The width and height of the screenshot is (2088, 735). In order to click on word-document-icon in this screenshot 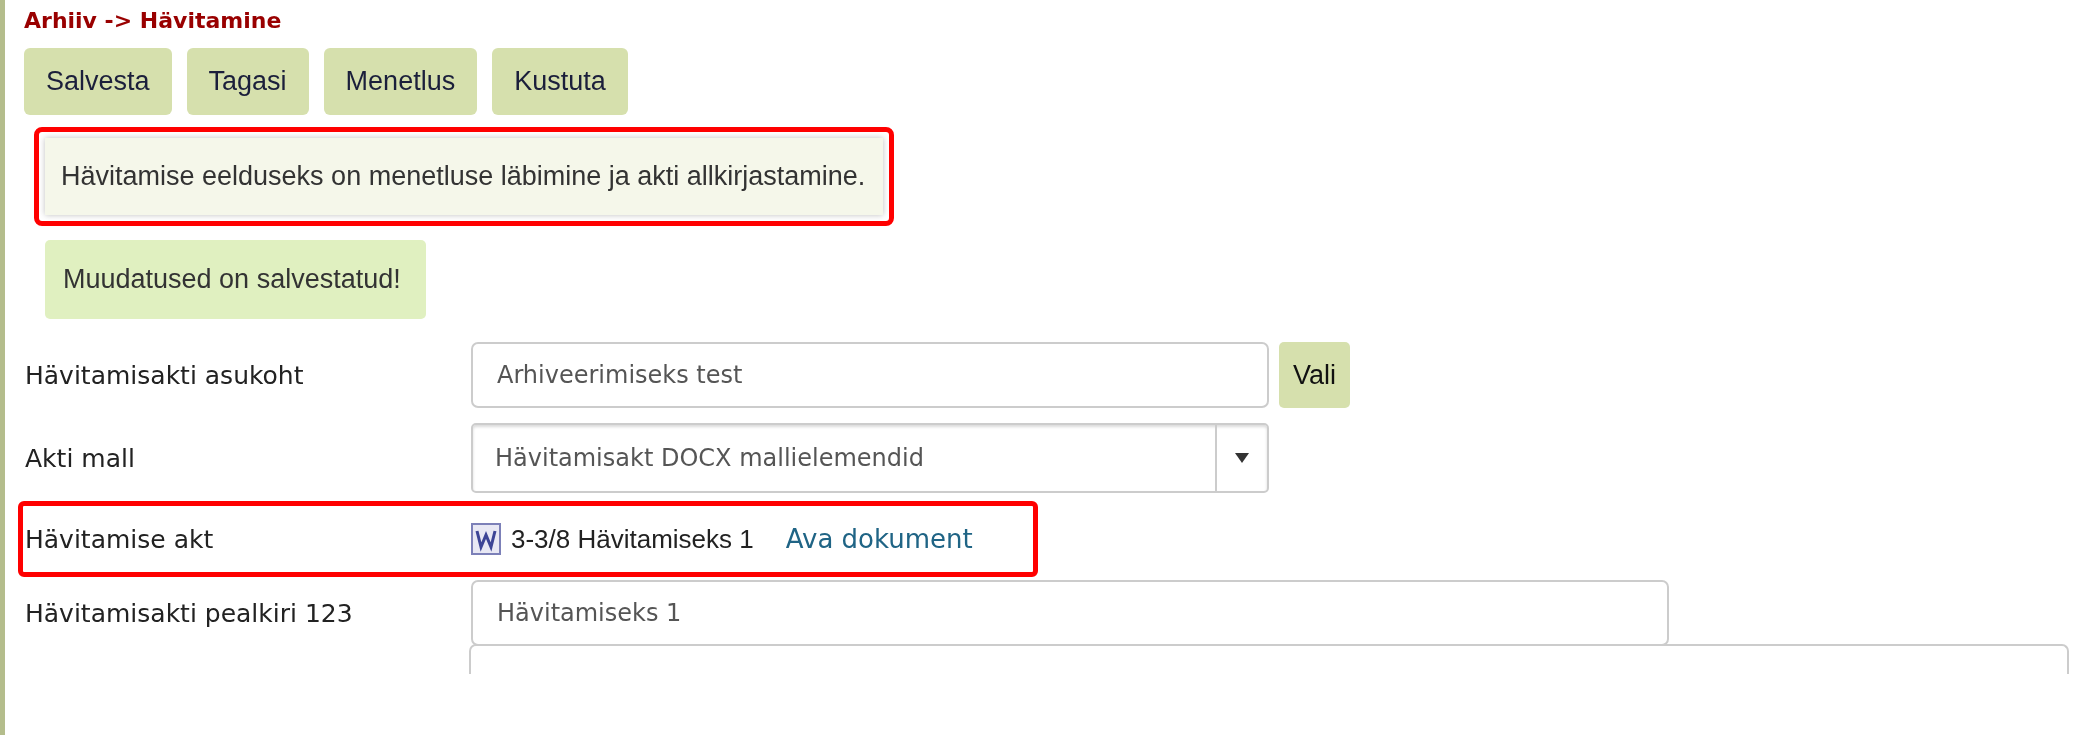, I will do `click(486, 539)`.